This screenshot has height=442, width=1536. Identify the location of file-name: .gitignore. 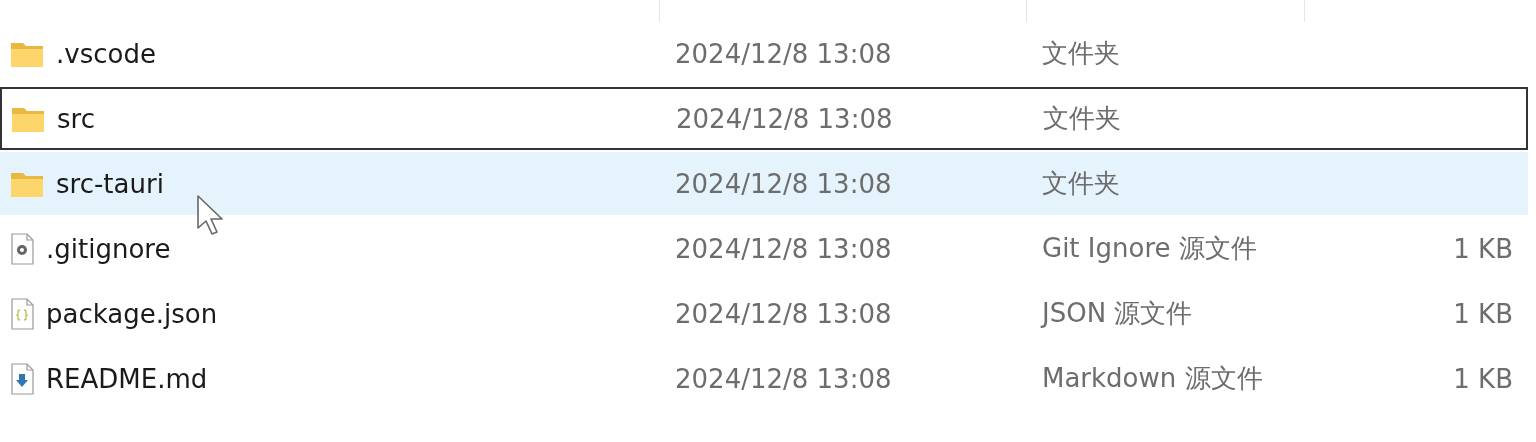
(108, 248).